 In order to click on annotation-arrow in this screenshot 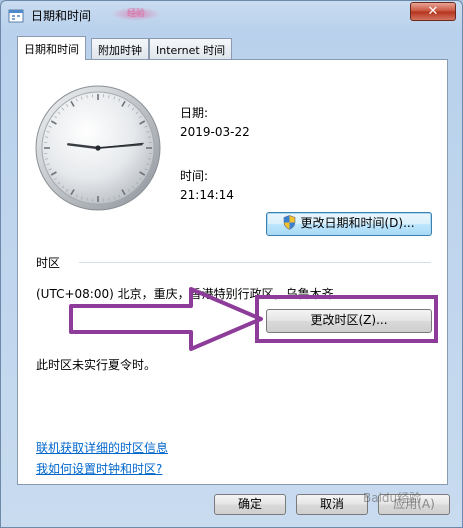, I will do `click(166, 319)`.